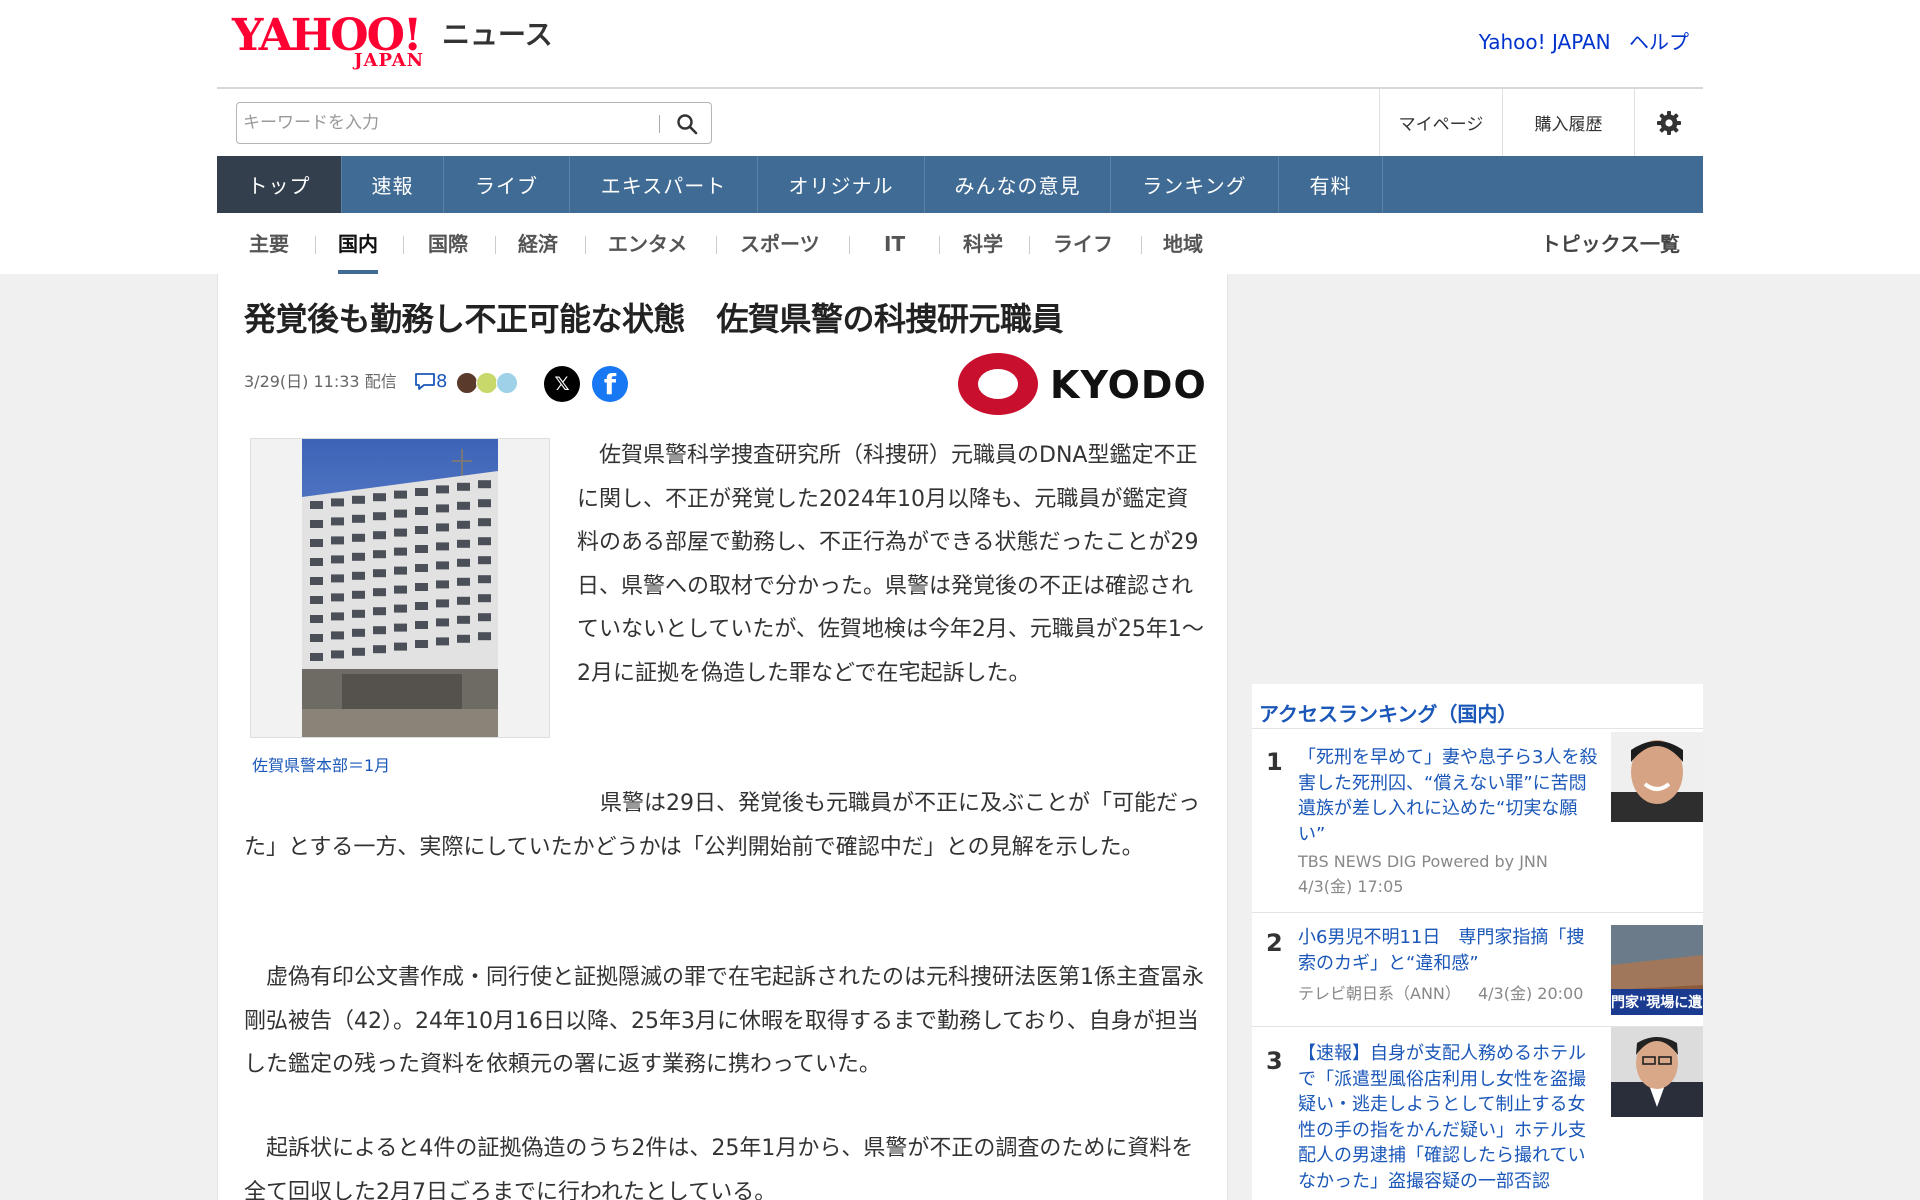 The width and height of the screenshot is (1920, 1200). I want to click on category-main: 主要, so click(269, 243).